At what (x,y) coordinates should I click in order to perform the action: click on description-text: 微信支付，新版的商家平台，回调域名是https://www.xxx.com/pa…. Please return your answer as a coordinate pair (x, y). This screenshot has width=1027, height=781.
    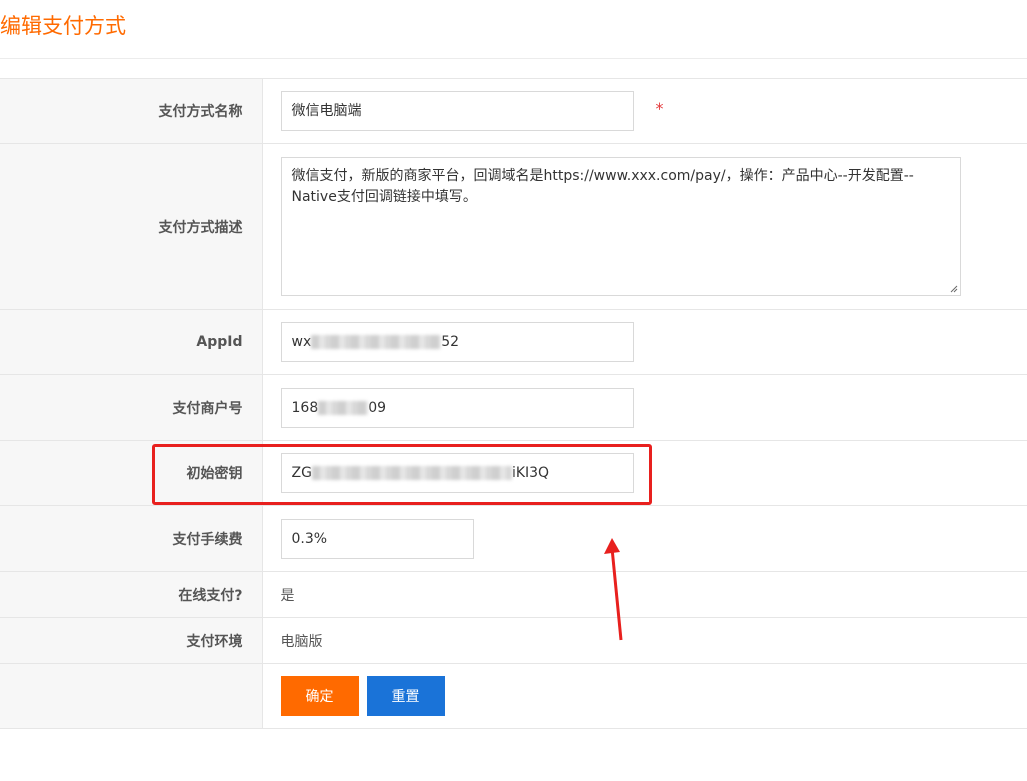
    Looking at the image, I should click on (602, 186).